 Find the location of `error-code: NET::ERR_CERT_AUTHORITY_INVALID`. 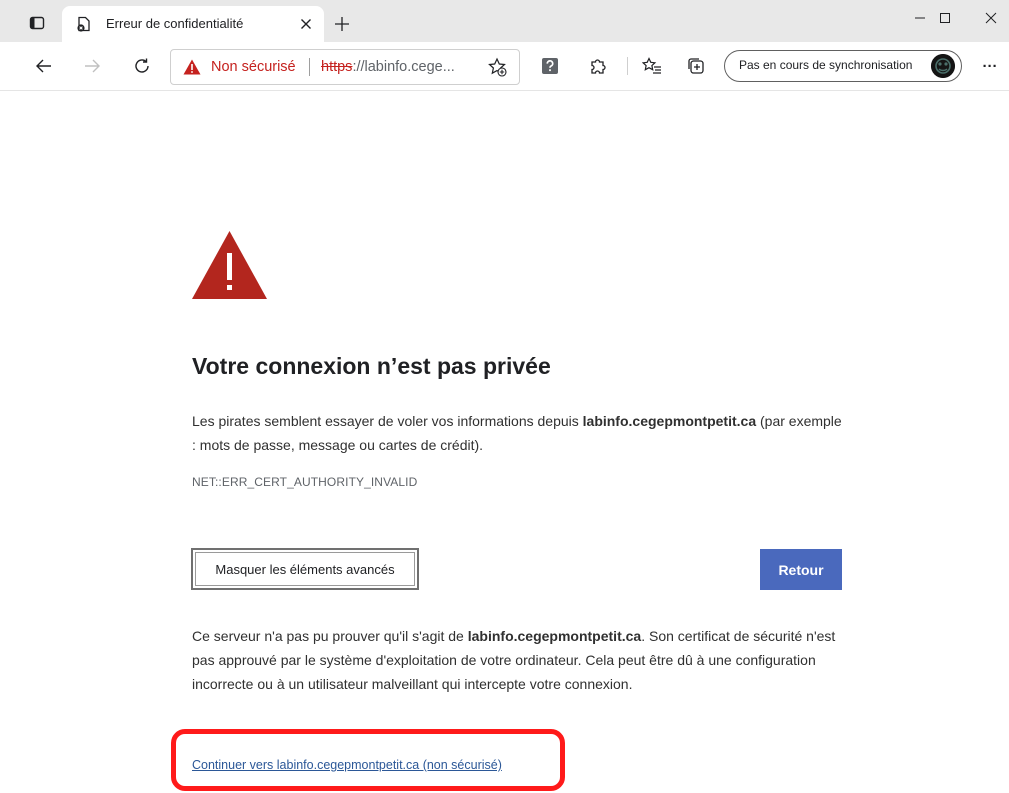

error-code: NET::ERR_CERT_AUTHORITY_INVALID is located at coordinates (304, 482).